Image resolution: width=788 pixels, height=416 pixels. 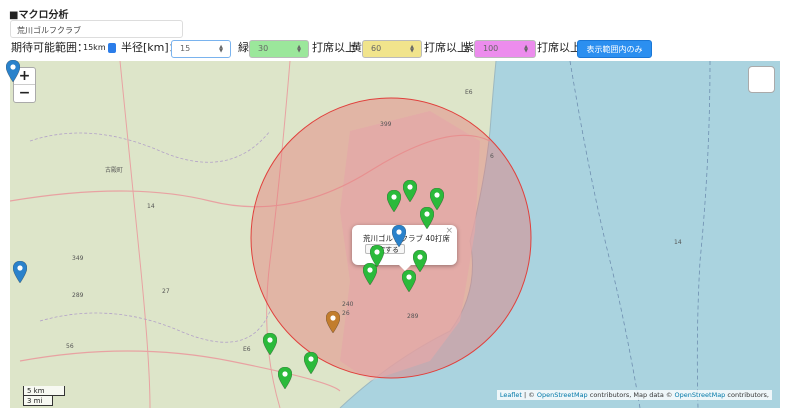 What do you see at coordinates (511, 395) in the screenshot?
I see `leaflet-link: Leaflet` at bounding box center [511, 395].